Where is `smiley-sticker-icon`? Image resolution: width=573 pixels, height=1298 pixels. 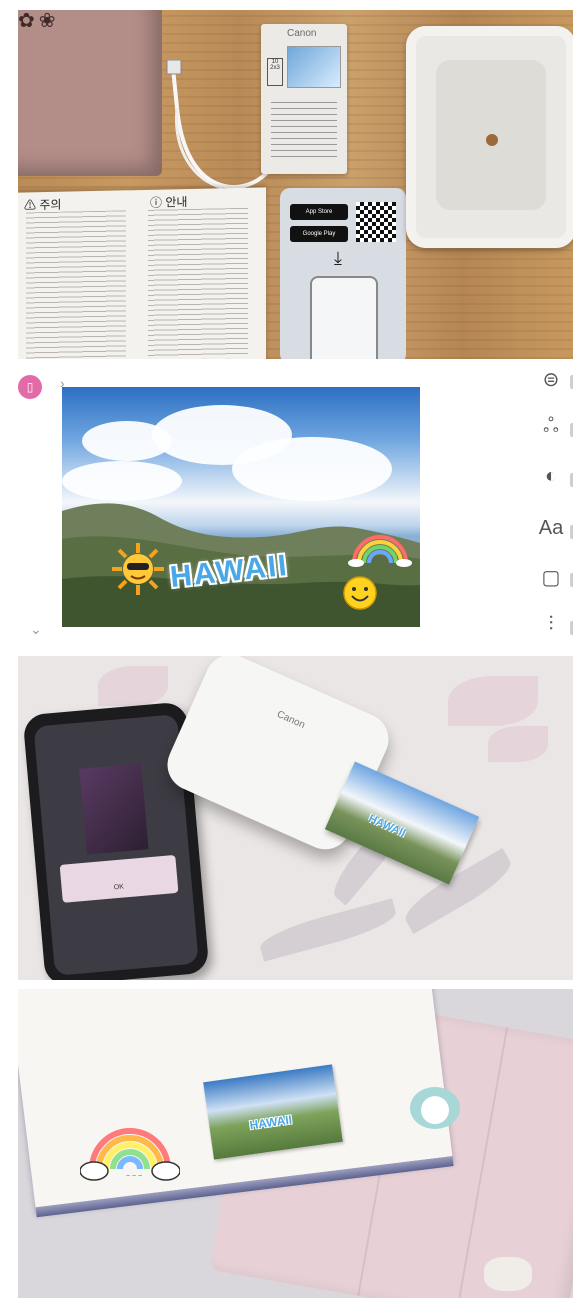 smiley-sticker-icon is located at coordinates (360, 593).